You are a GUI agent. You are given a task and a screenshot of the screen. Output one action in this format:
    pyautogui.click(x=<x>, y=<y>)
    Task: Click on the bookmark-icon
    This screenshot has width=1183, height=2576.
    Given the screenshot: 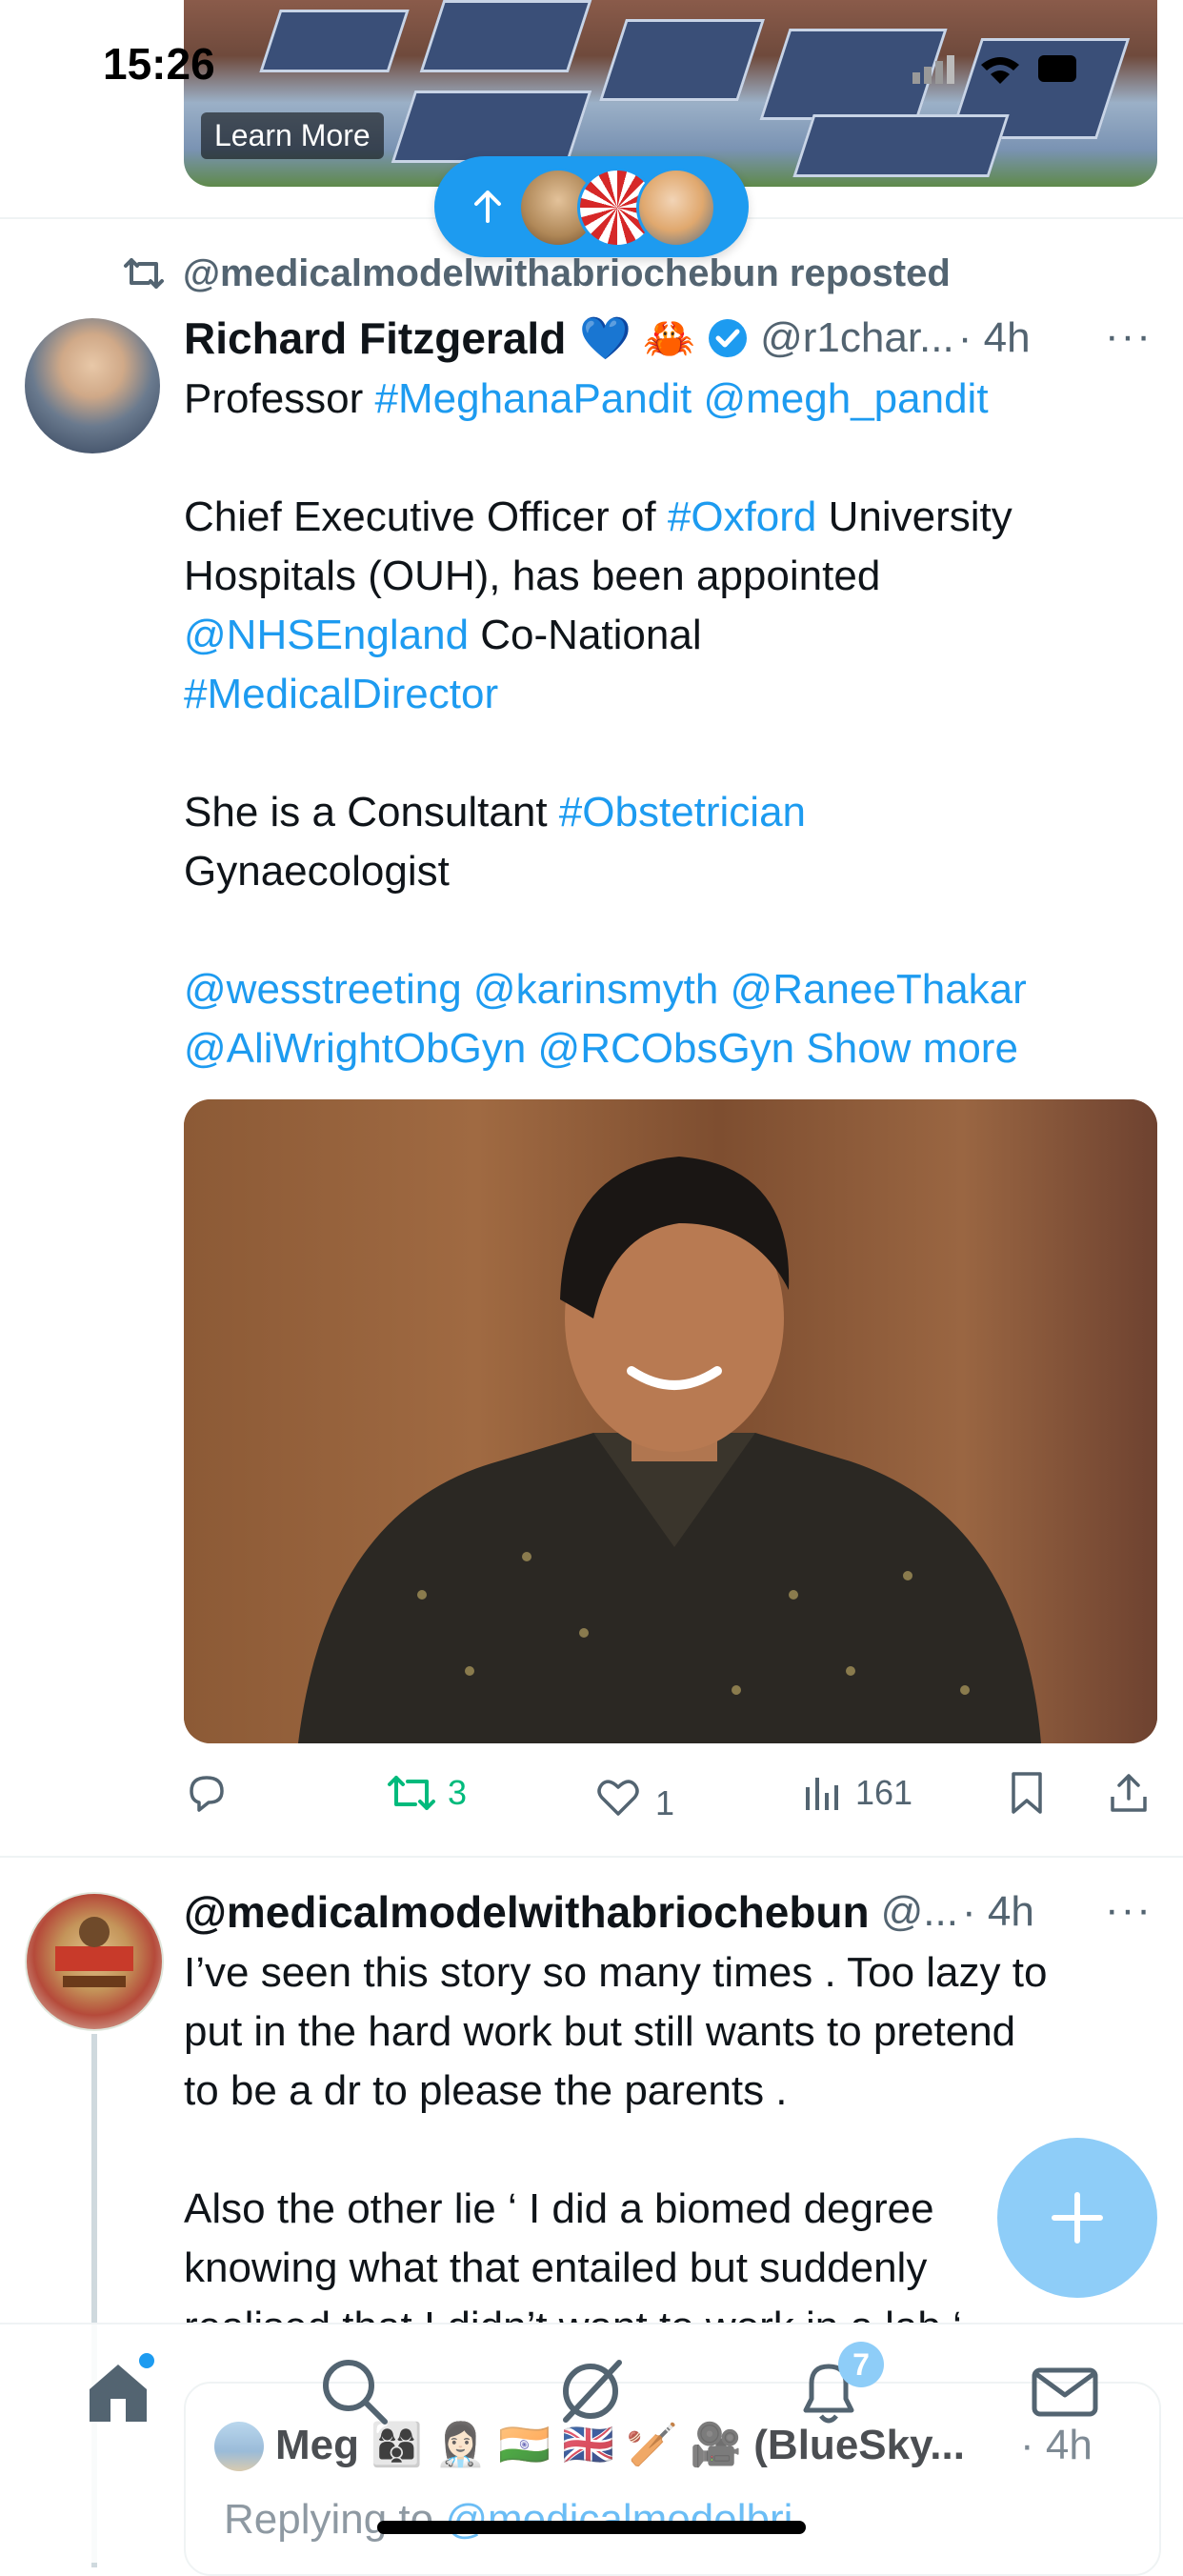 What is the action you would take?
    pyautogui.click(x=1027, y=1793)
    